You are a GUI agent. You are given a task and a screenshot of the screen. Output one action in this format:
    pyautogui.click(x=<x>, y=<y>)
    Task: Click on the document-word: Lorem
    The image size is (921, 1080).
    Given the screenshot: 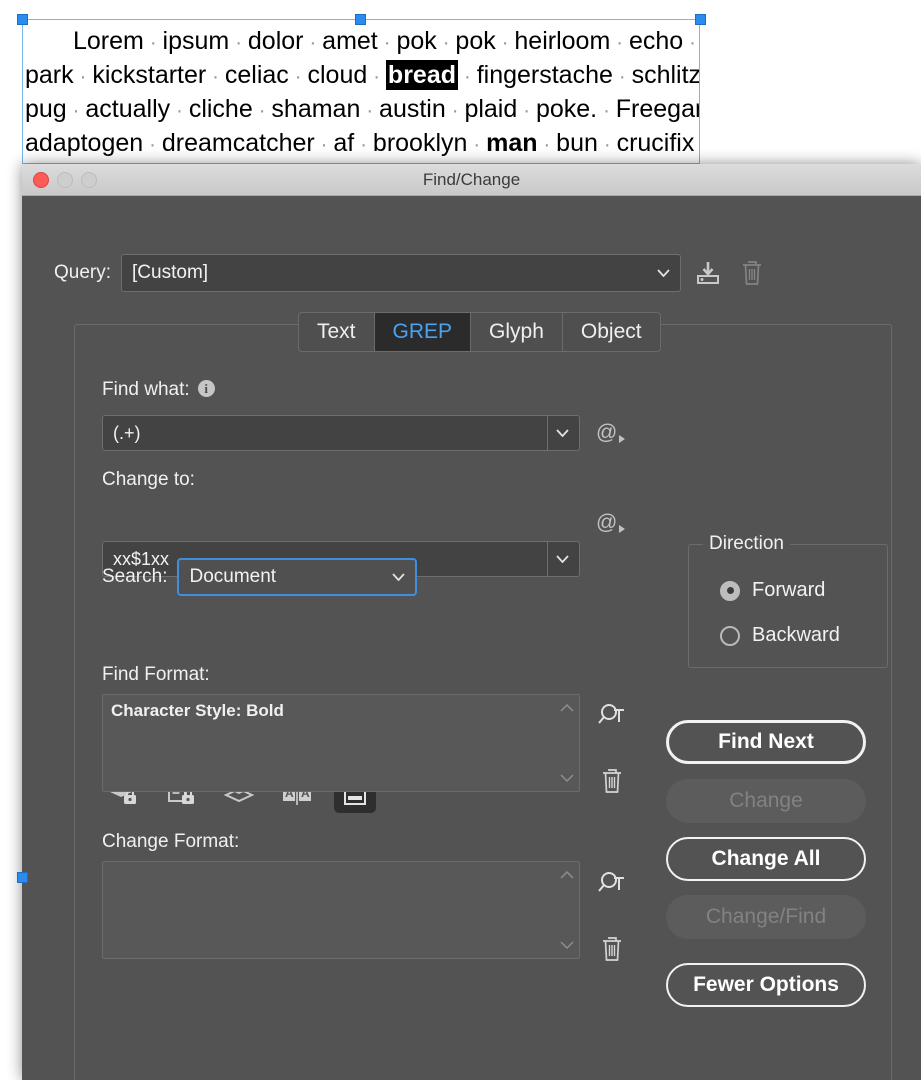 What is the action you would take?
    pyautogui.click(x=108, y=41)
    